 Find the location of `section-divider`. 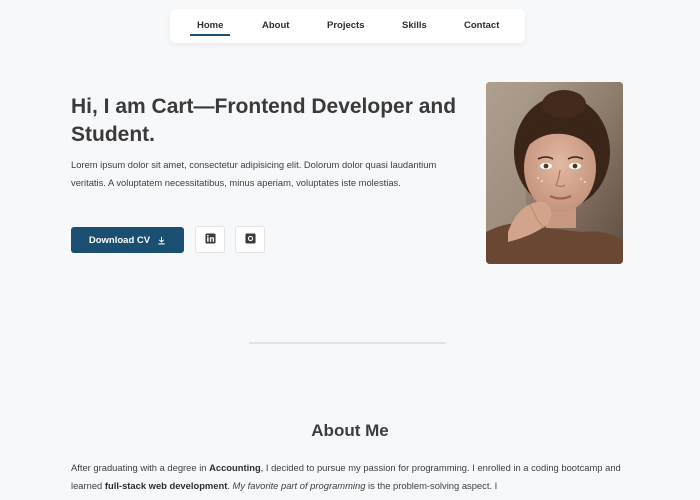

section-divider is located at coordinates (347, 343).